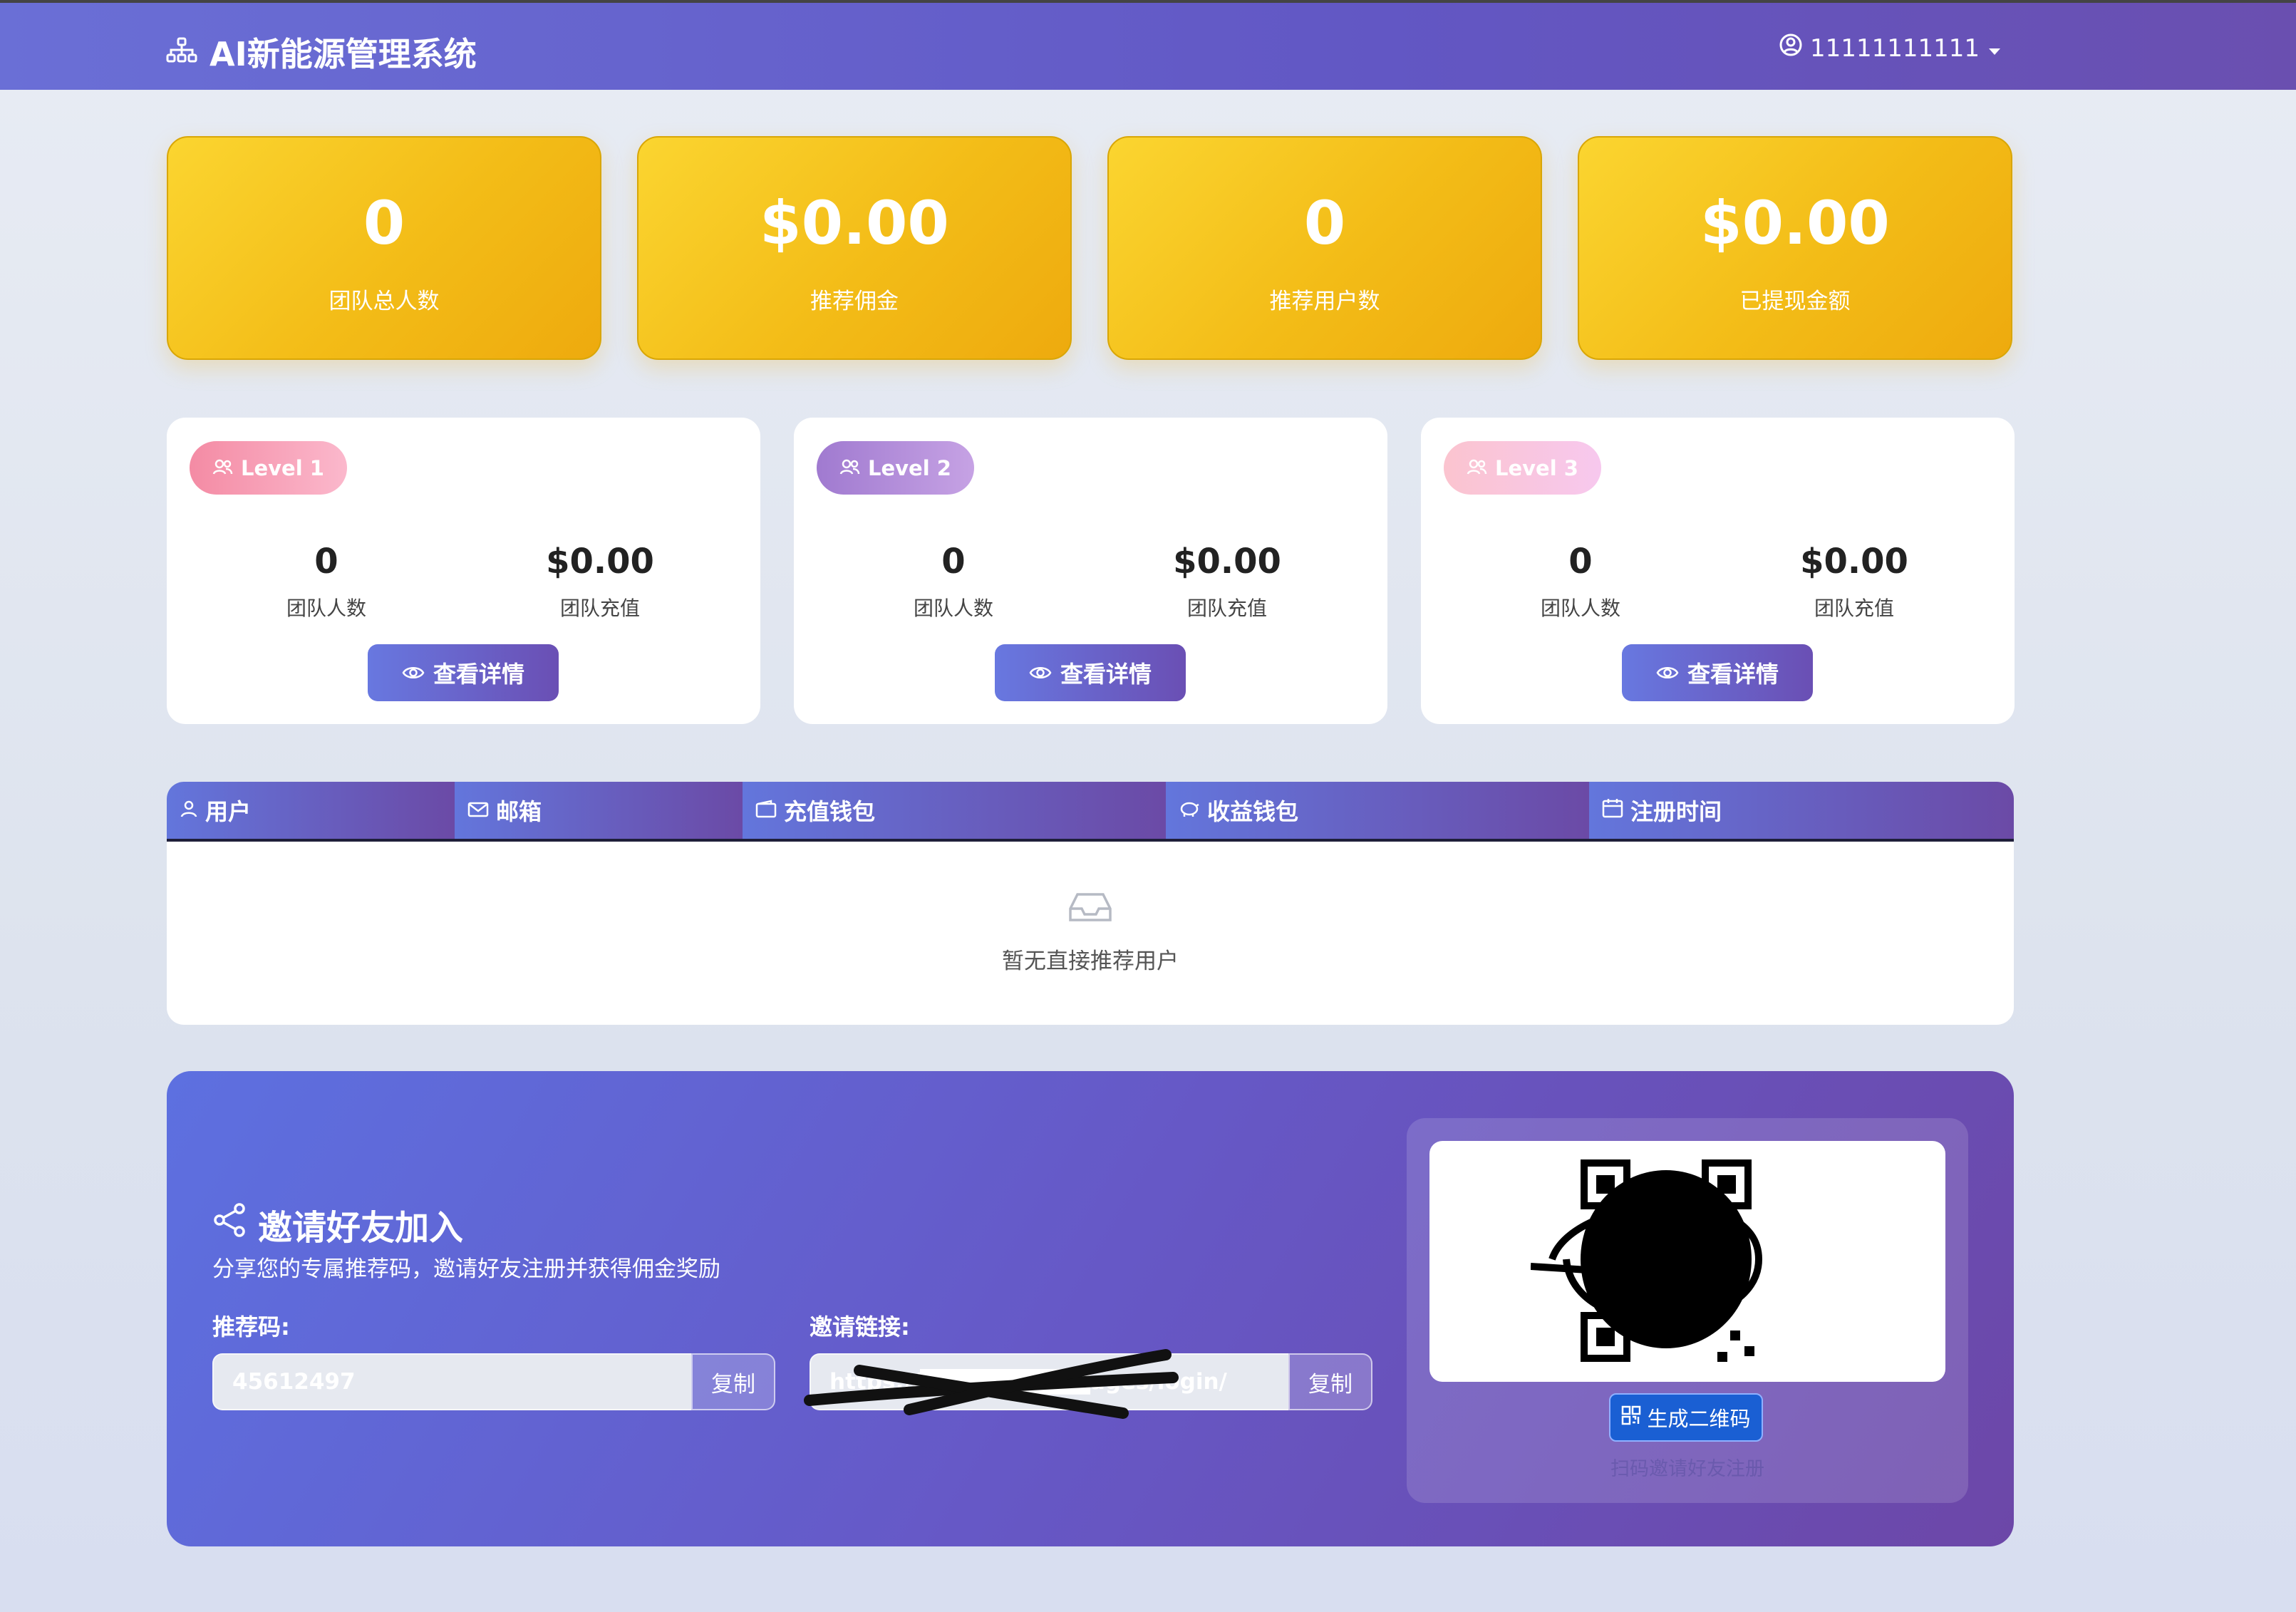 The image size is (2296, 1612). Describe the element at coordinates (1522, 468) in the screenshot. I see `level-badge: Level 3` at that location.